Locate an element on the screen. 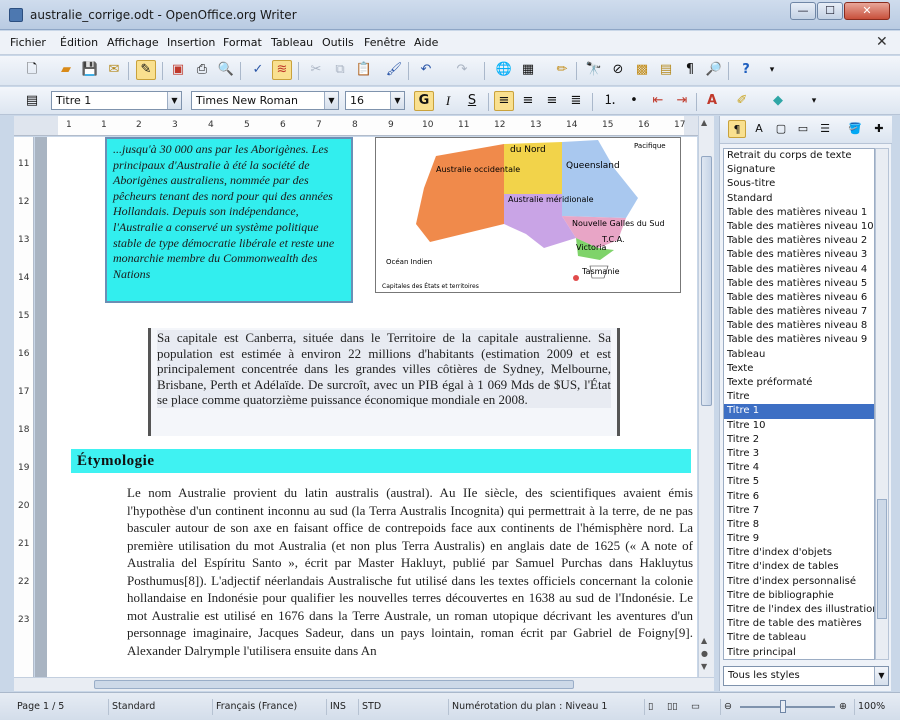  style-list-item: Table des matières niveau 1 is located at coordinates (799, 213).